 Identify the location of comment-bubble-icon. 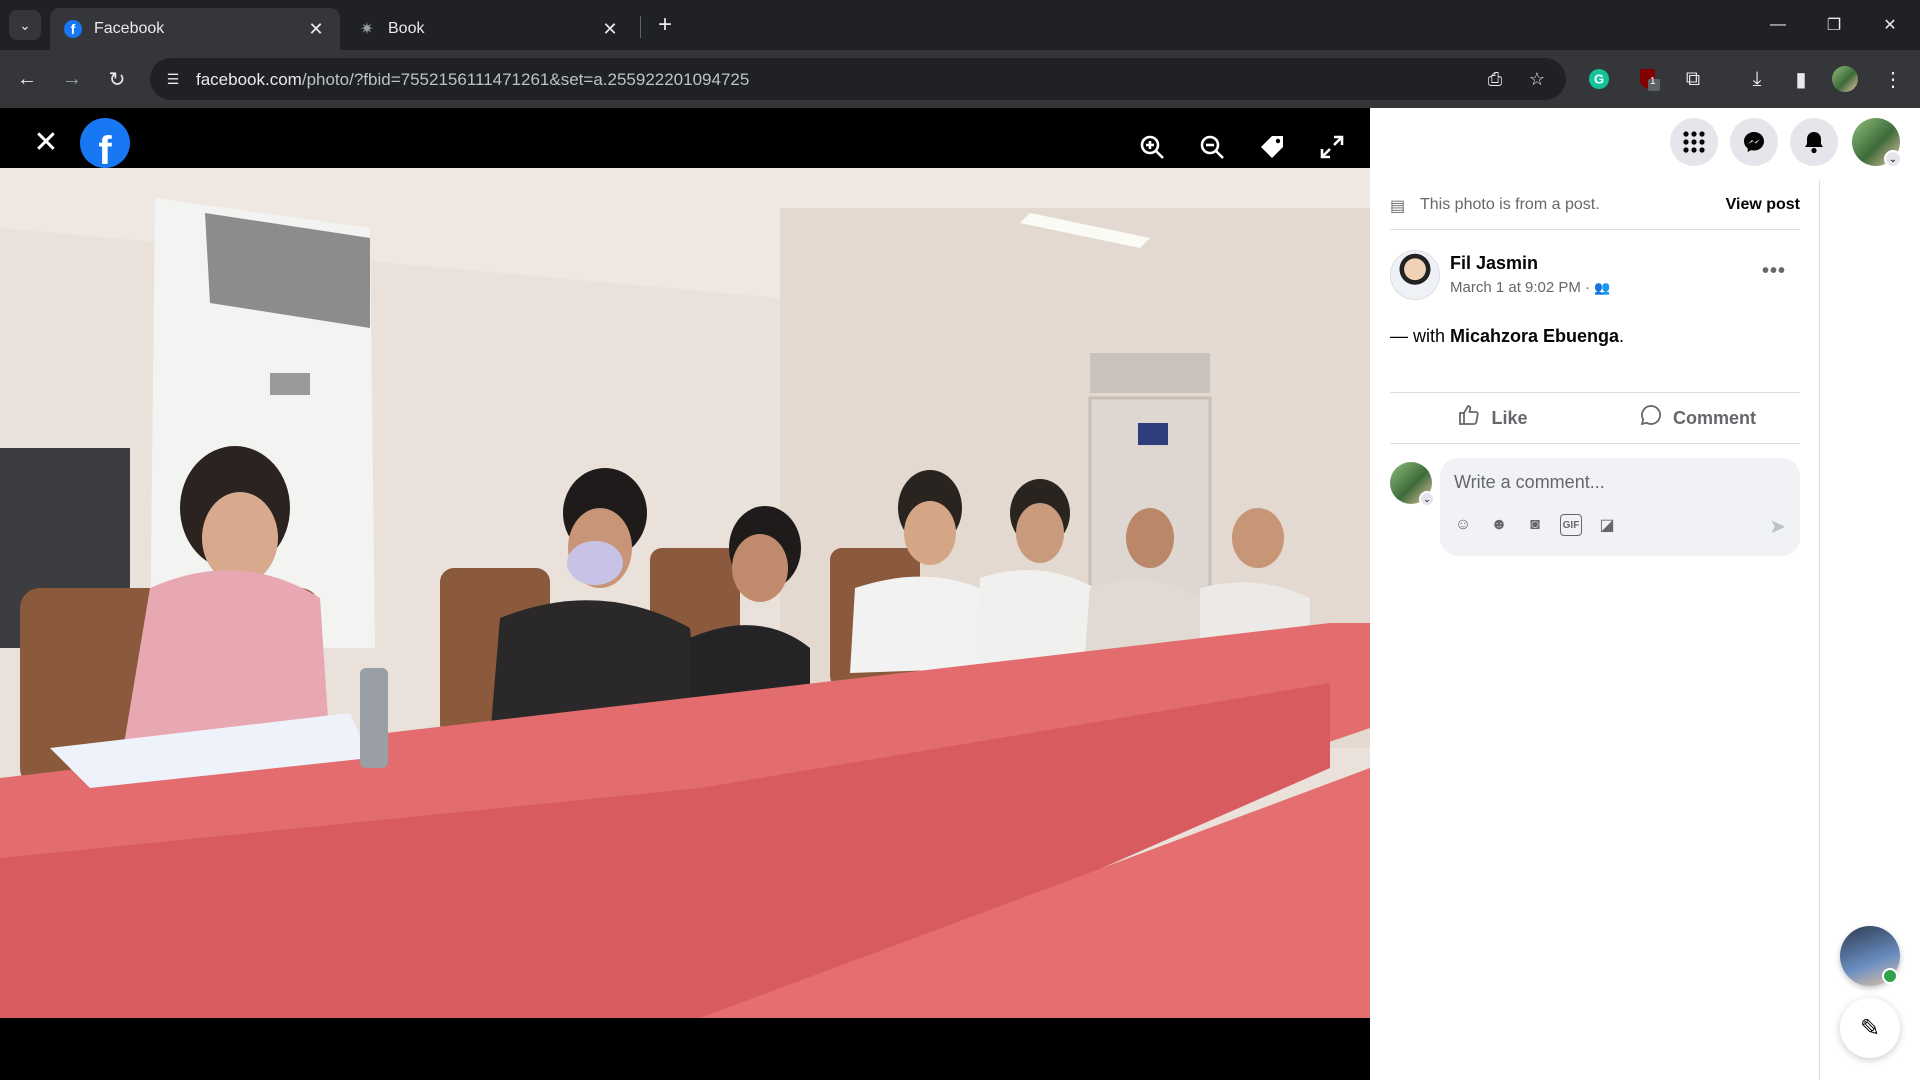
(1651, 418).